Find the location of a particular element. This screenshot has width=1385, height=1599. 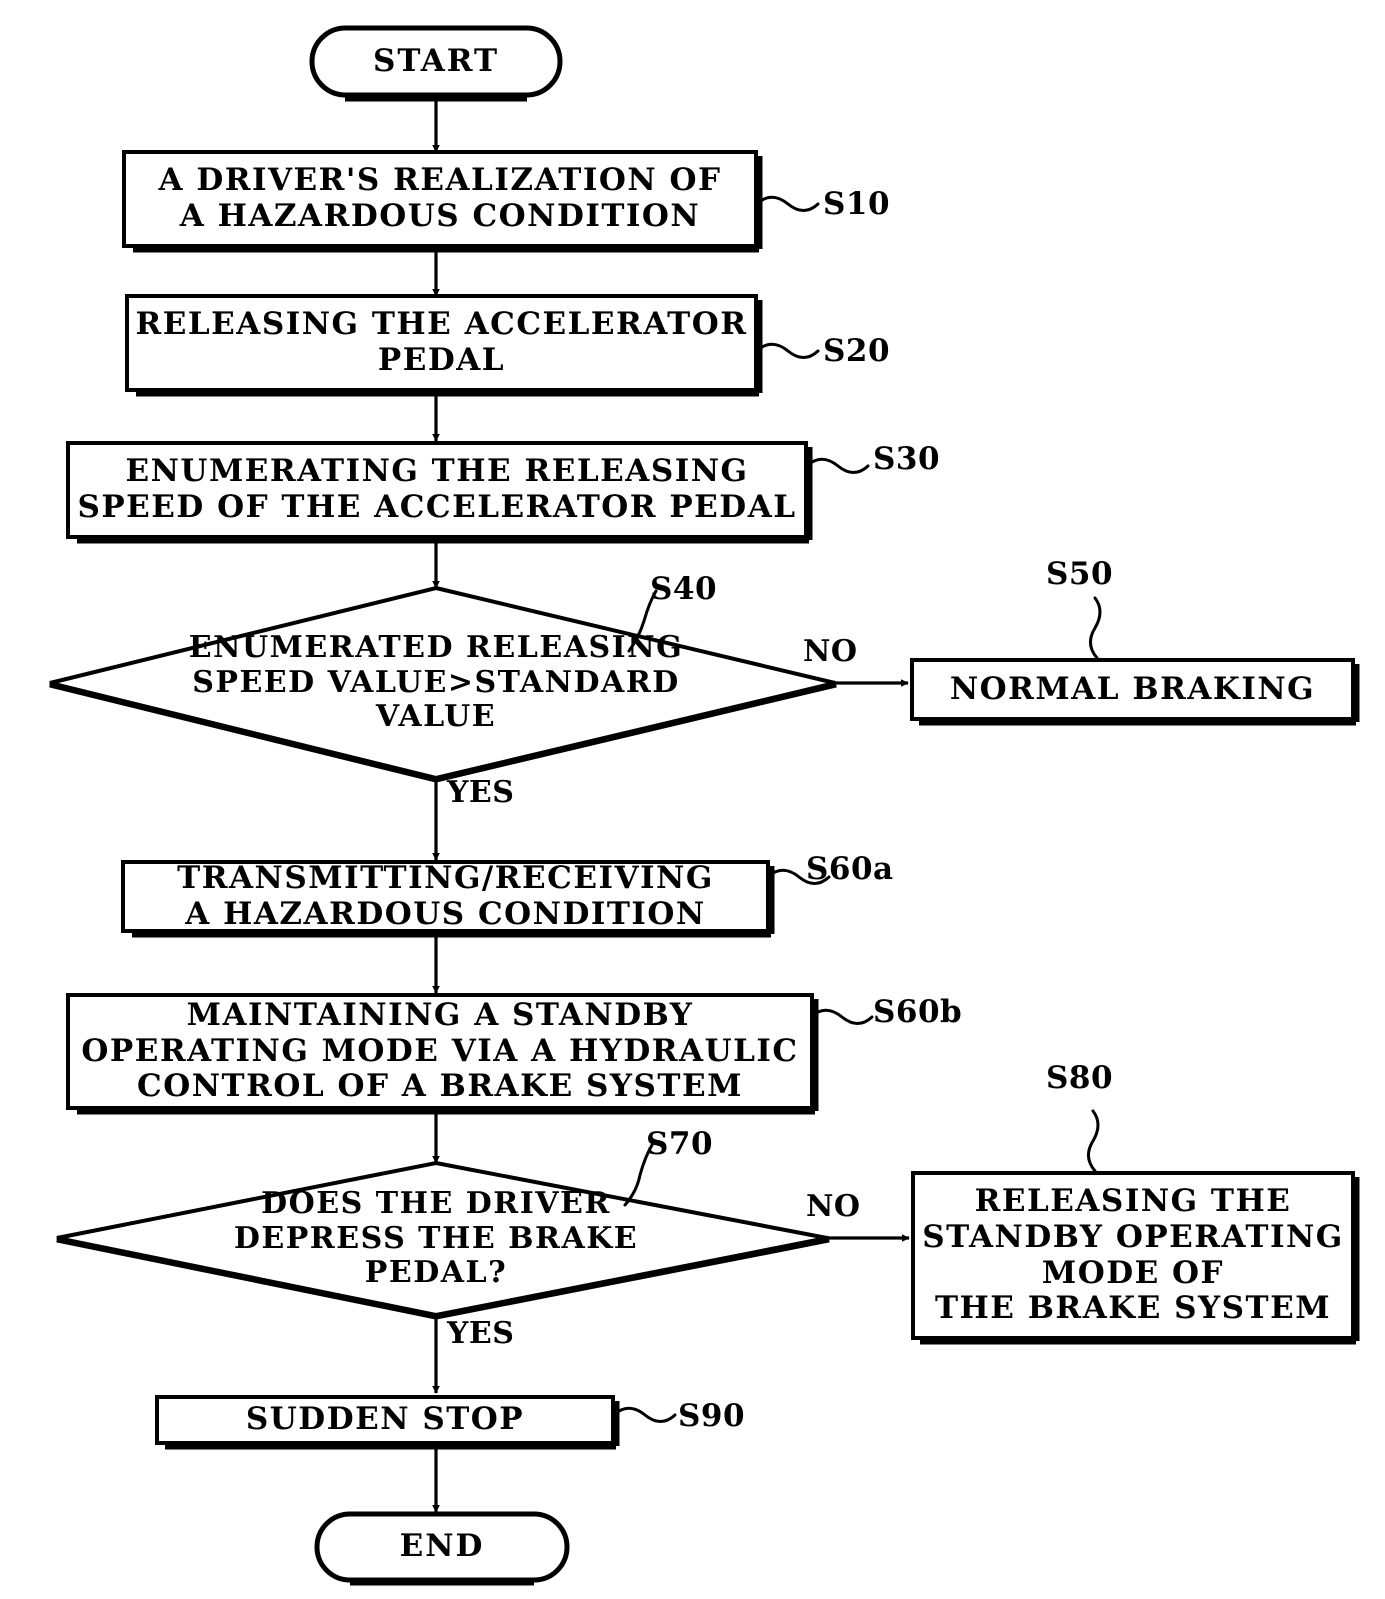

node-end-terminator is located at coordinates (442, 1547).